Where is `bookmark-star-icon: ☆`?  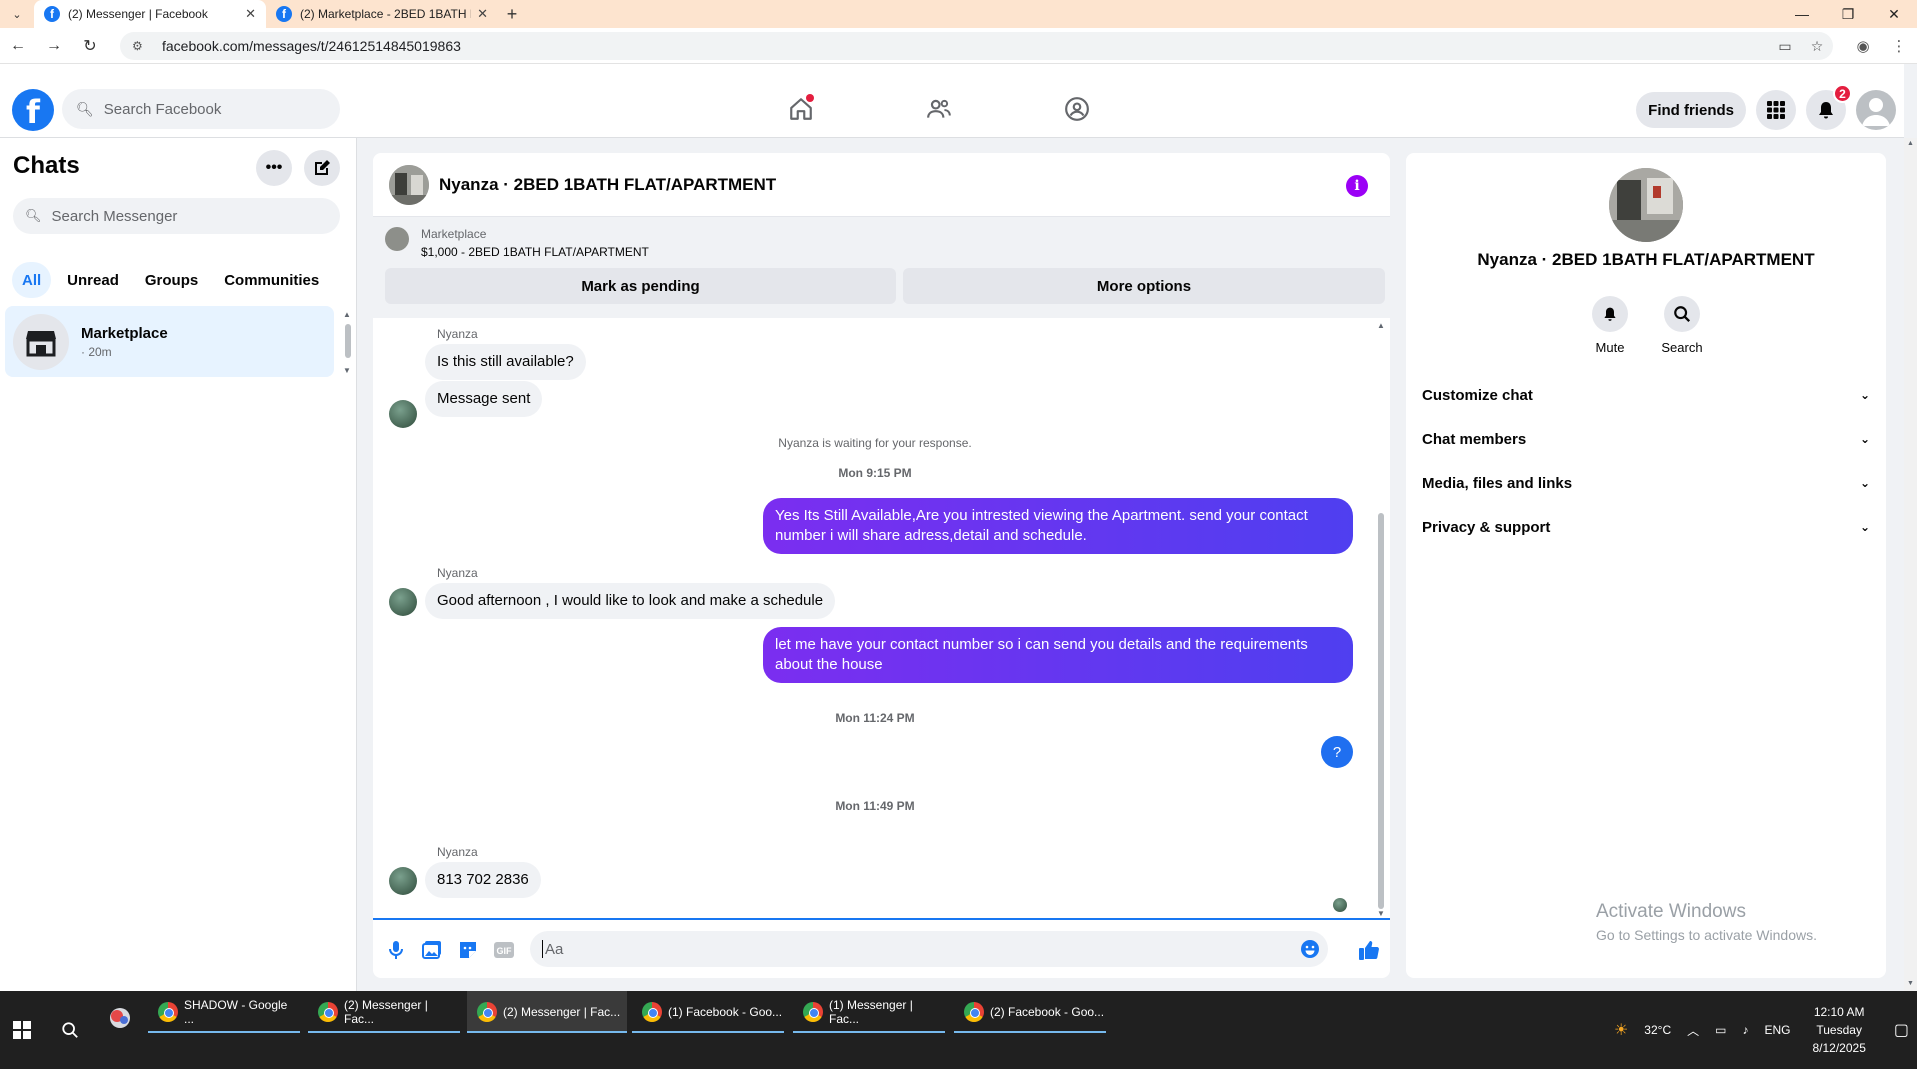
bookmark-star-icon: ☆ is located at coordinates (1817, 46).